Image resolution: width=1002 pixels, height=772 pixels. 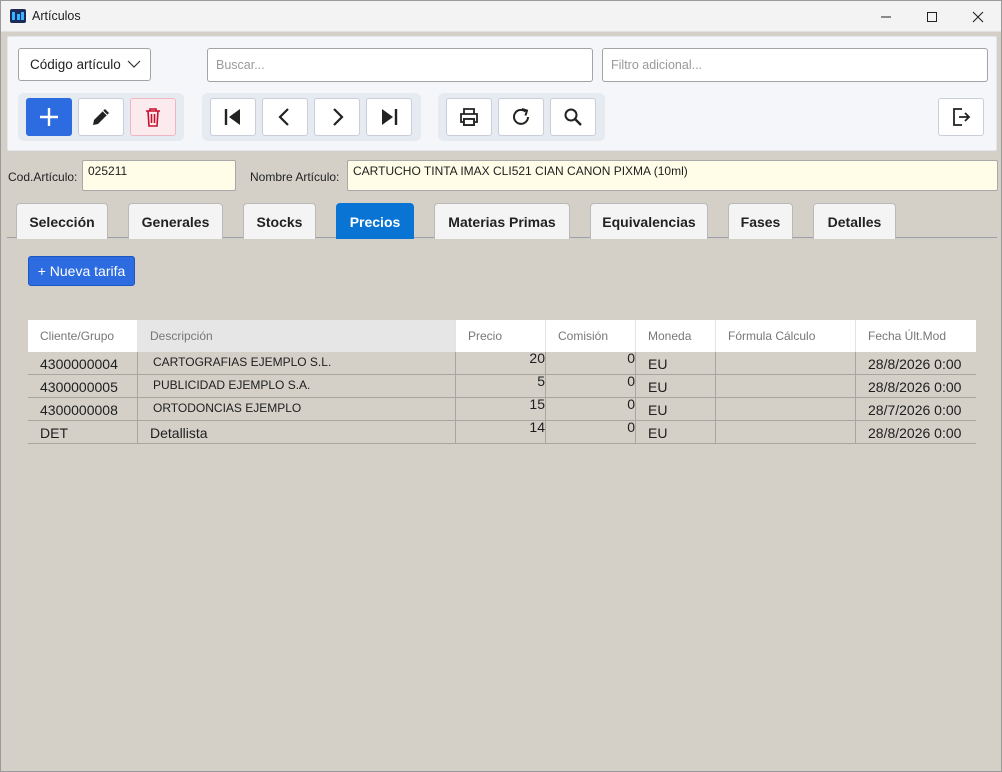 I want to click on search-icon, so click(x=573, y=117).